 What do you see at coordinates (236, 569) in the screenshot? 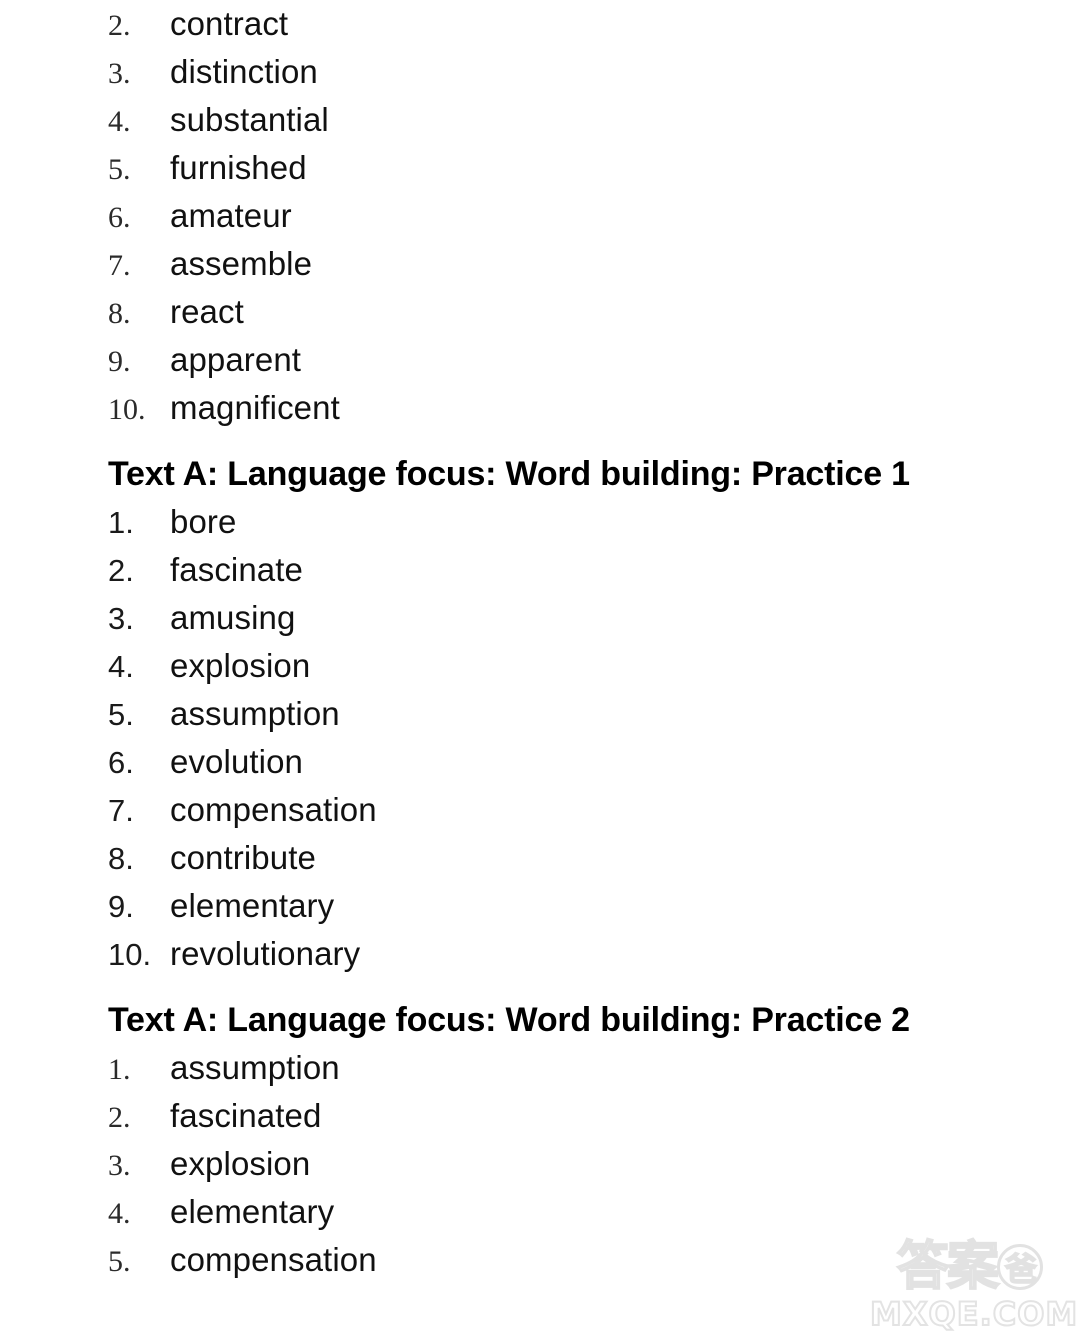
I see `answer-word: fascinate` at bounding box center [236, 569].